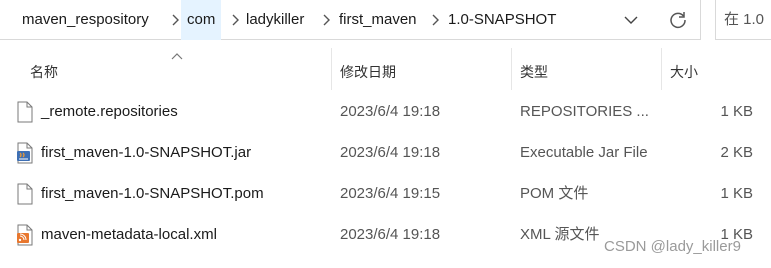 This screenshot has height=268, width=771. Describe the element at coordinates (502, 20) in the screenshot. I see `breadcrumb-1-0-snapshot: 1.0-SNAPSHOT` at that location.